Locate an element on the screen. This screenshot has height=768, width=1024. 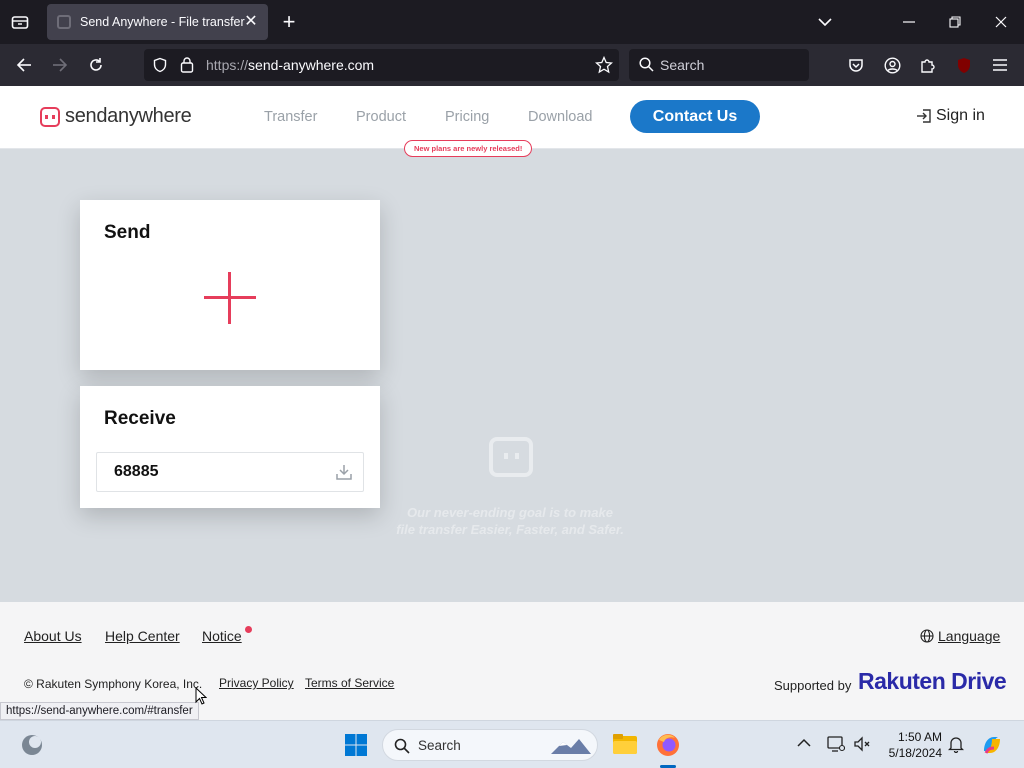
tab-overview-icon is located at coordinates (20, 22).